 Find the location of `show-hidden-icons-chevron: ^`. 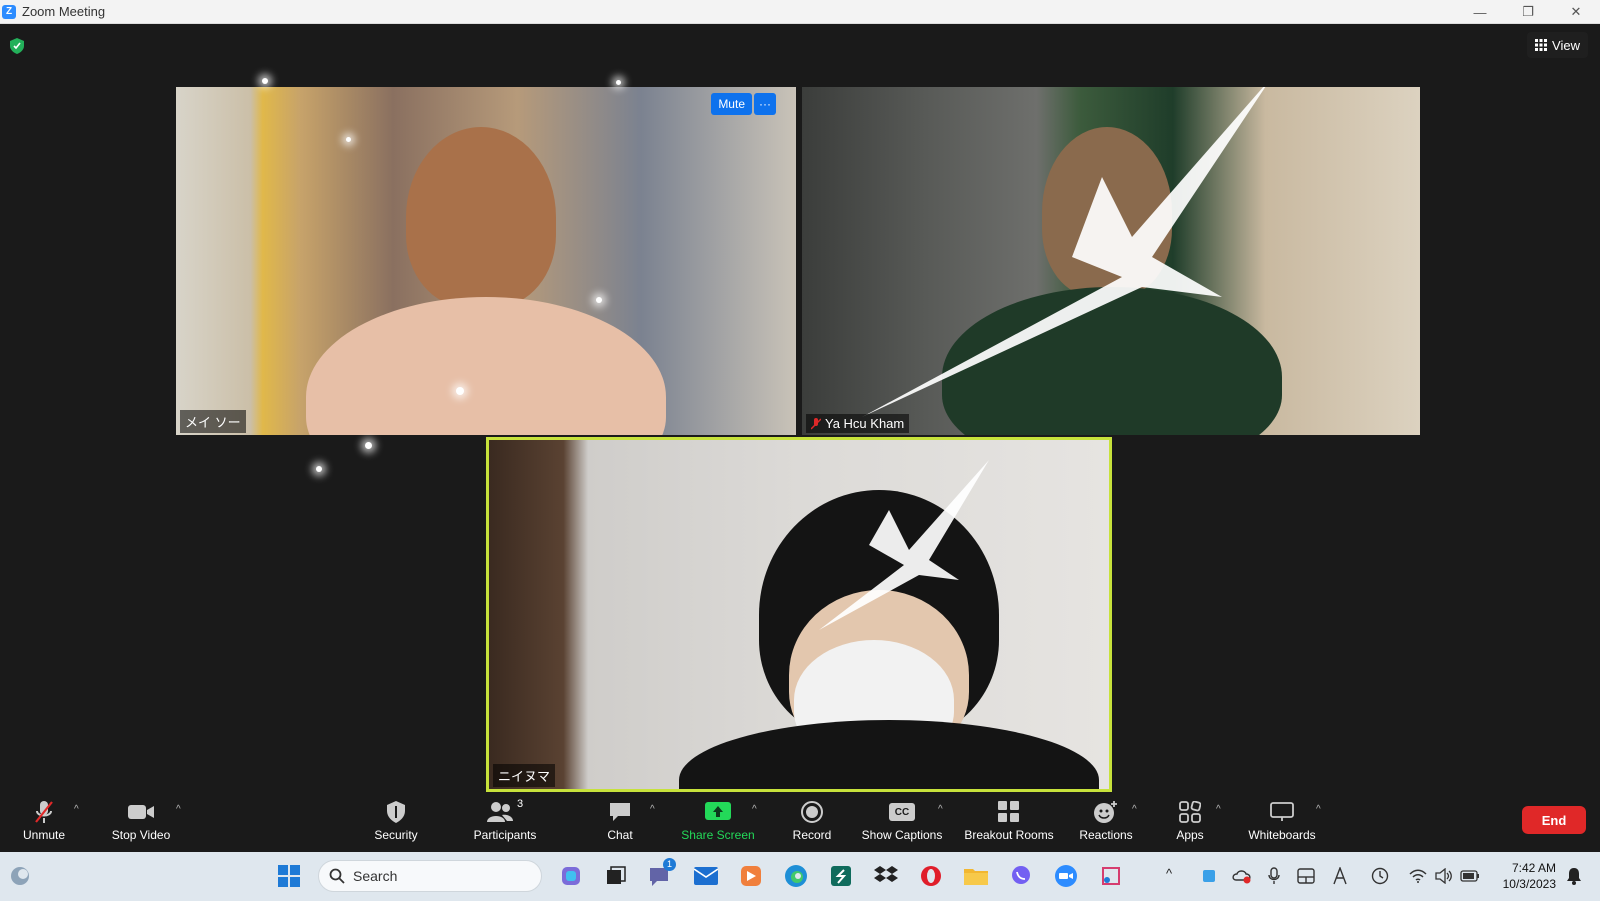

show-hidden-icons-chevron: ^ is located at coordinates (1169, 873).